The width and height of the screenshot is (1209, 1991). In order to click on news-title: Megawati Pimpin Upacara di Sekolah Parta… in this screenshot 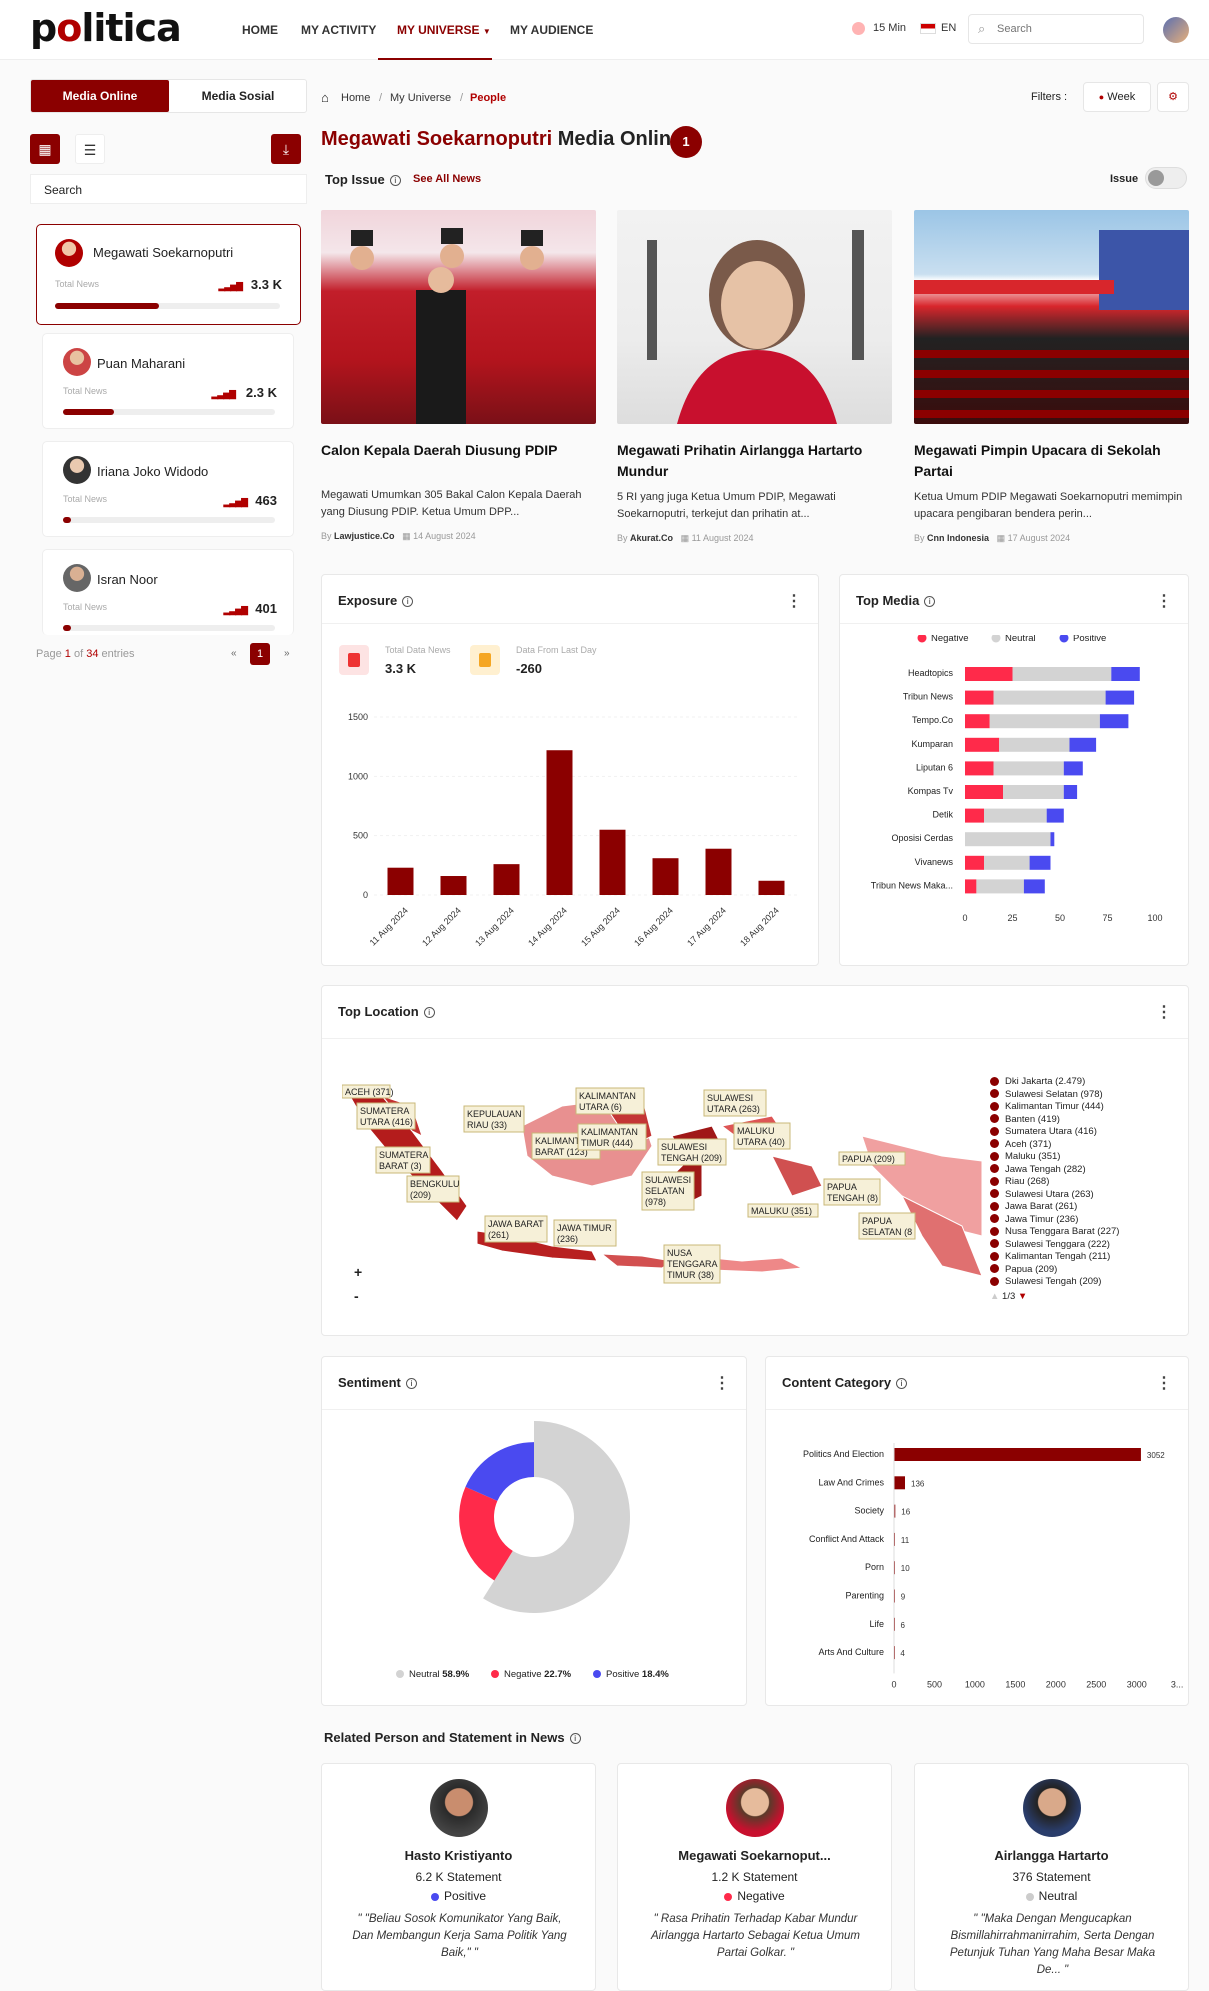, I will do `click(1051, 461)`.